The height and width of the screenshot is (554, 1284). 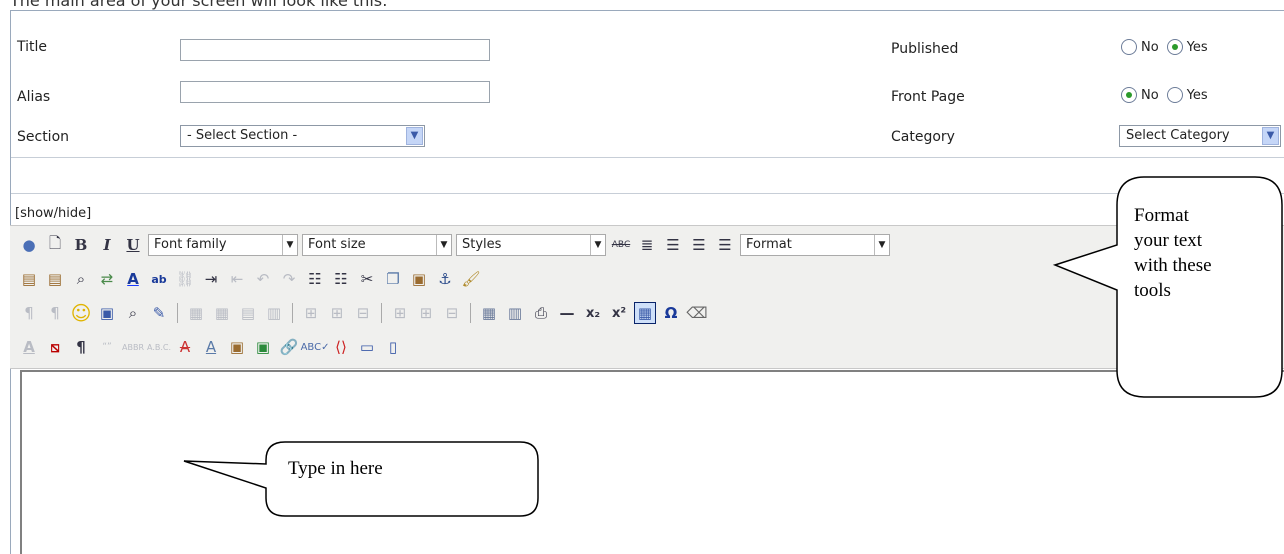 I want to click on published-label: Published, so click(x=925, y=49).